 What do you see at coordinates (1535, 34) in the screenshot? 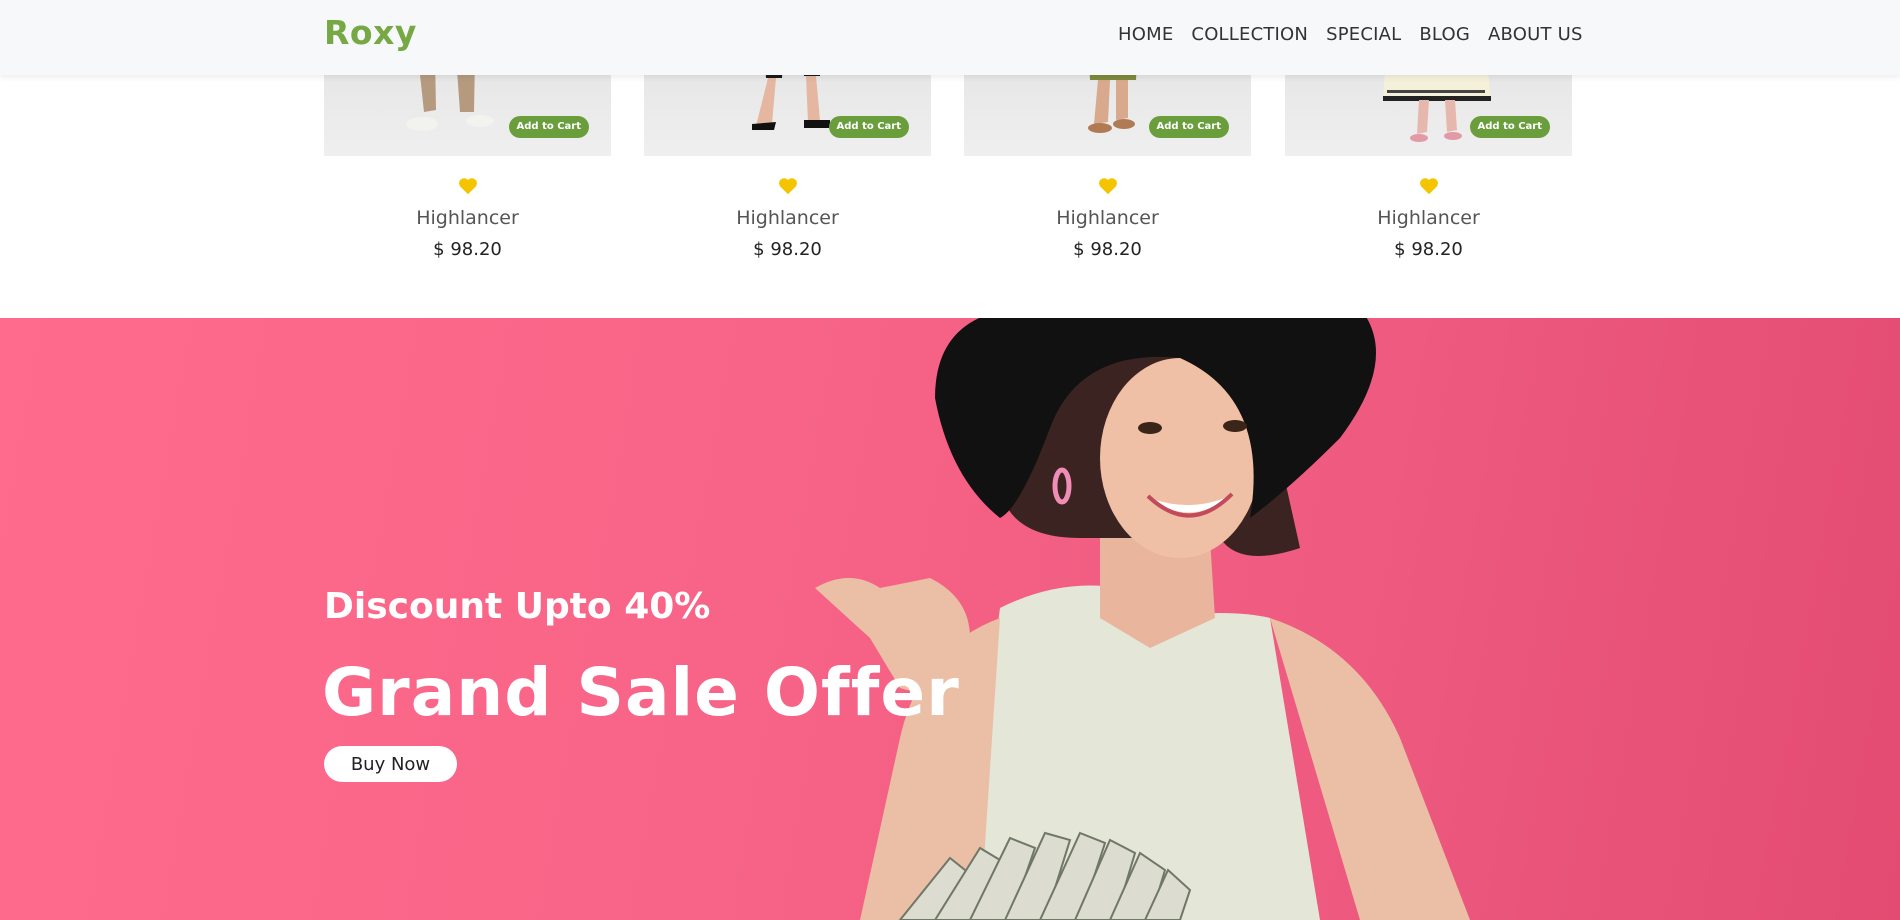
I see `nav-about-us: ABOUT US` at bounding box center [1535, 34].